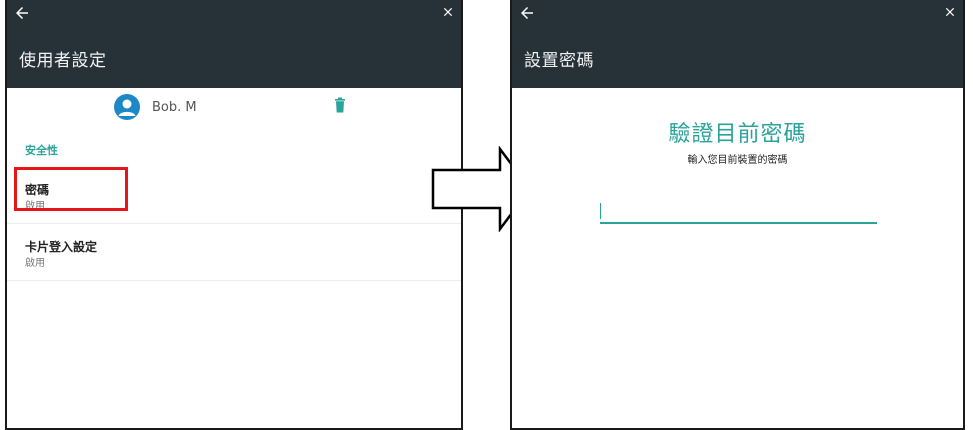 This screenshot has width=973, height=430. I want to click on user-row: Bob. M, so click(234, 107).